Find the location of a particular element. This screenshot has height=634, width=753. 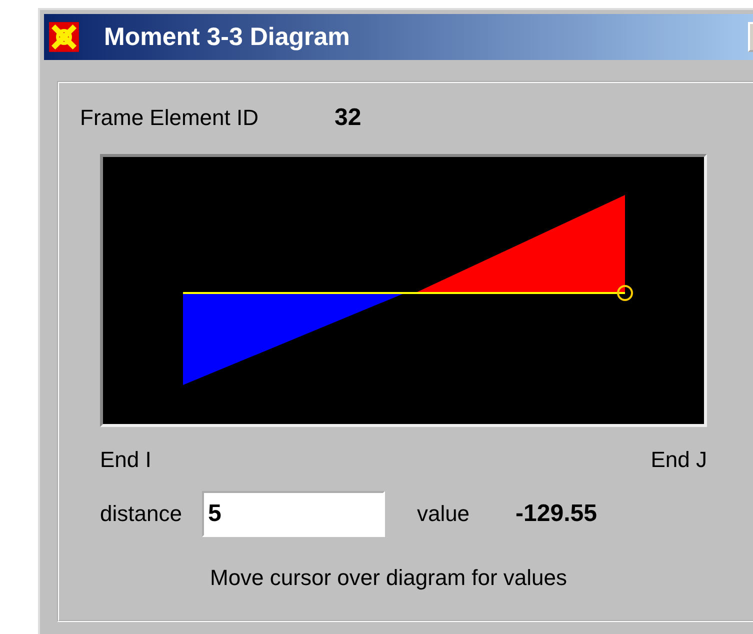

end-i-label: End I is located at coordinates (126, 460).